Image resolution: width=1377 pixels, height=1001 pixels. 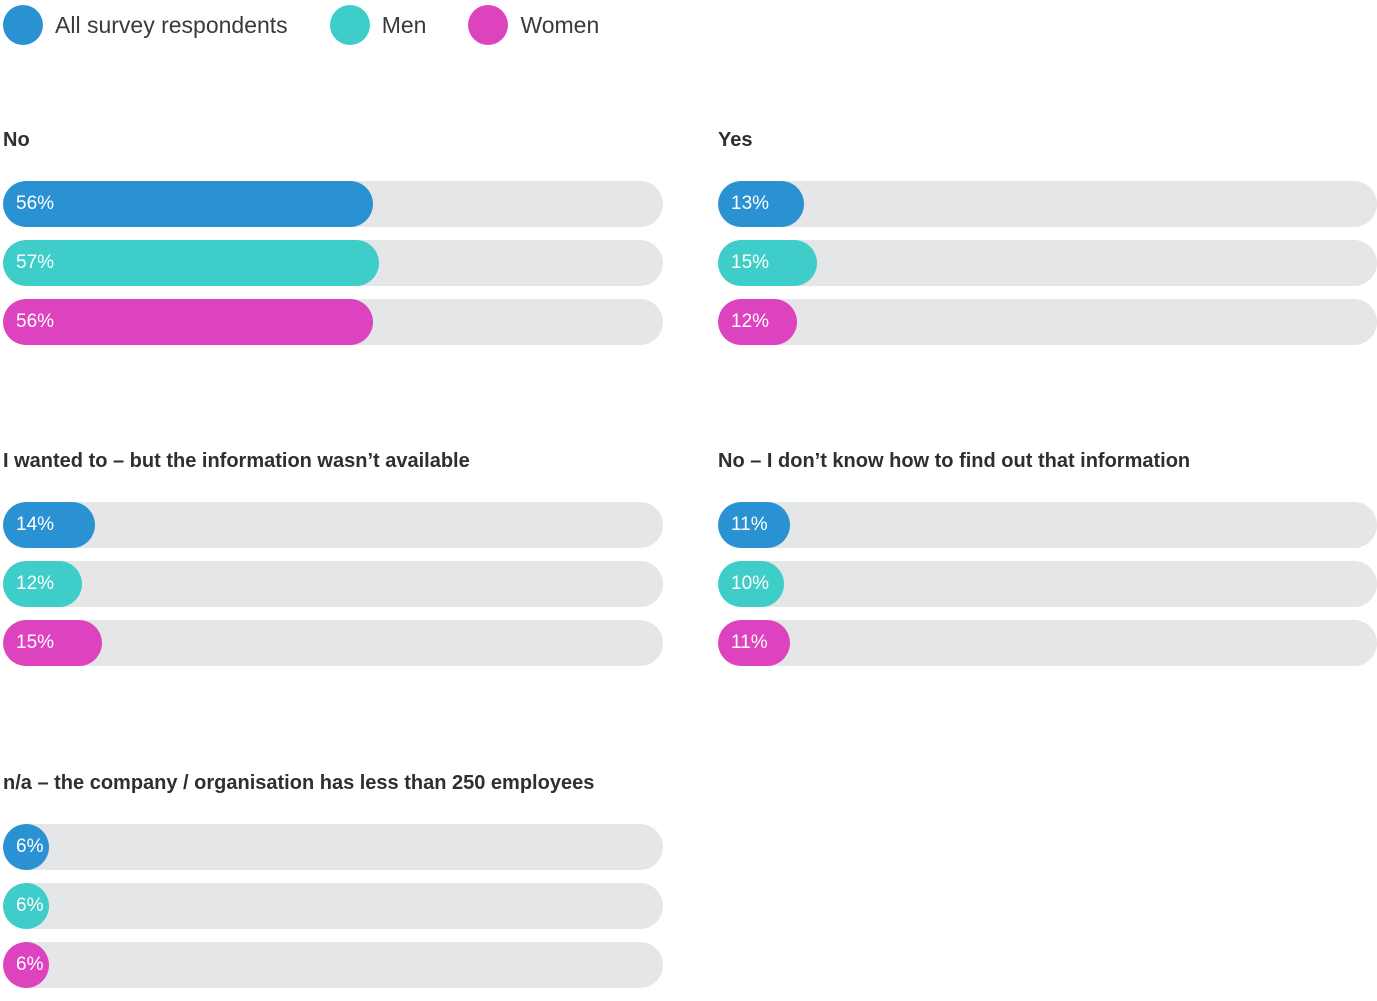 I want to click on bar-all, so click(x=188, y=204).